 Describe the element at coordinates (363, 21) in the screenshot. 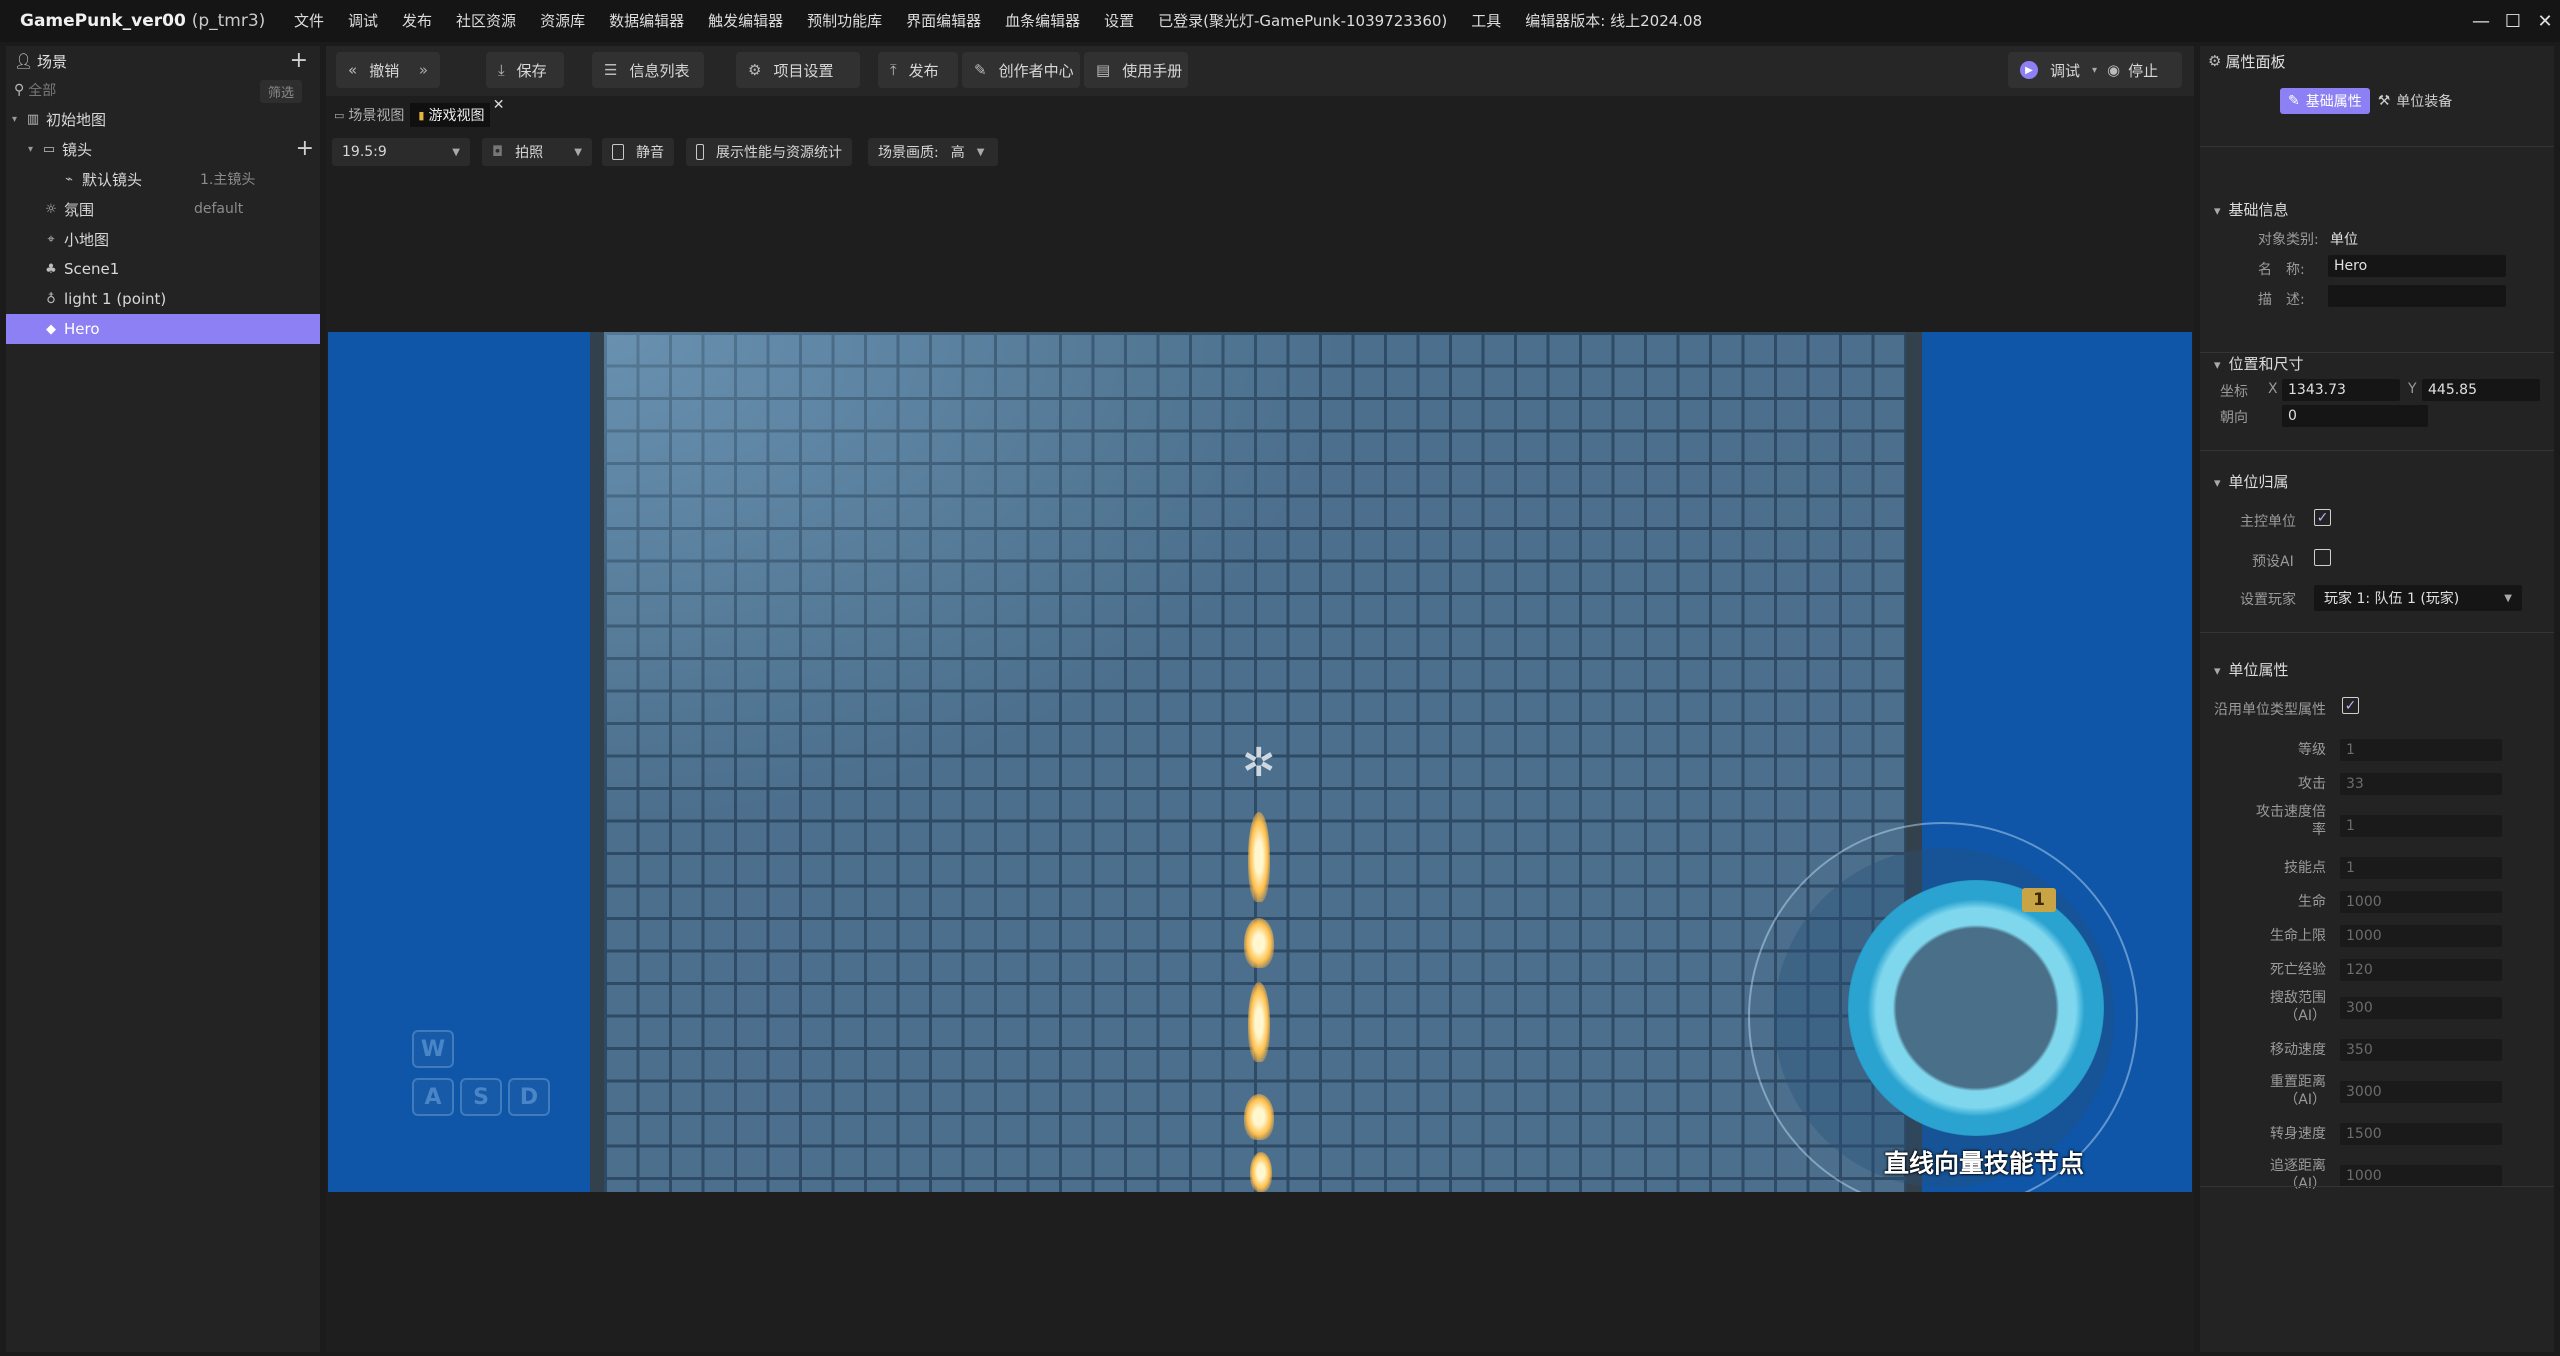

I see `menu-debug: 调试` at that location.